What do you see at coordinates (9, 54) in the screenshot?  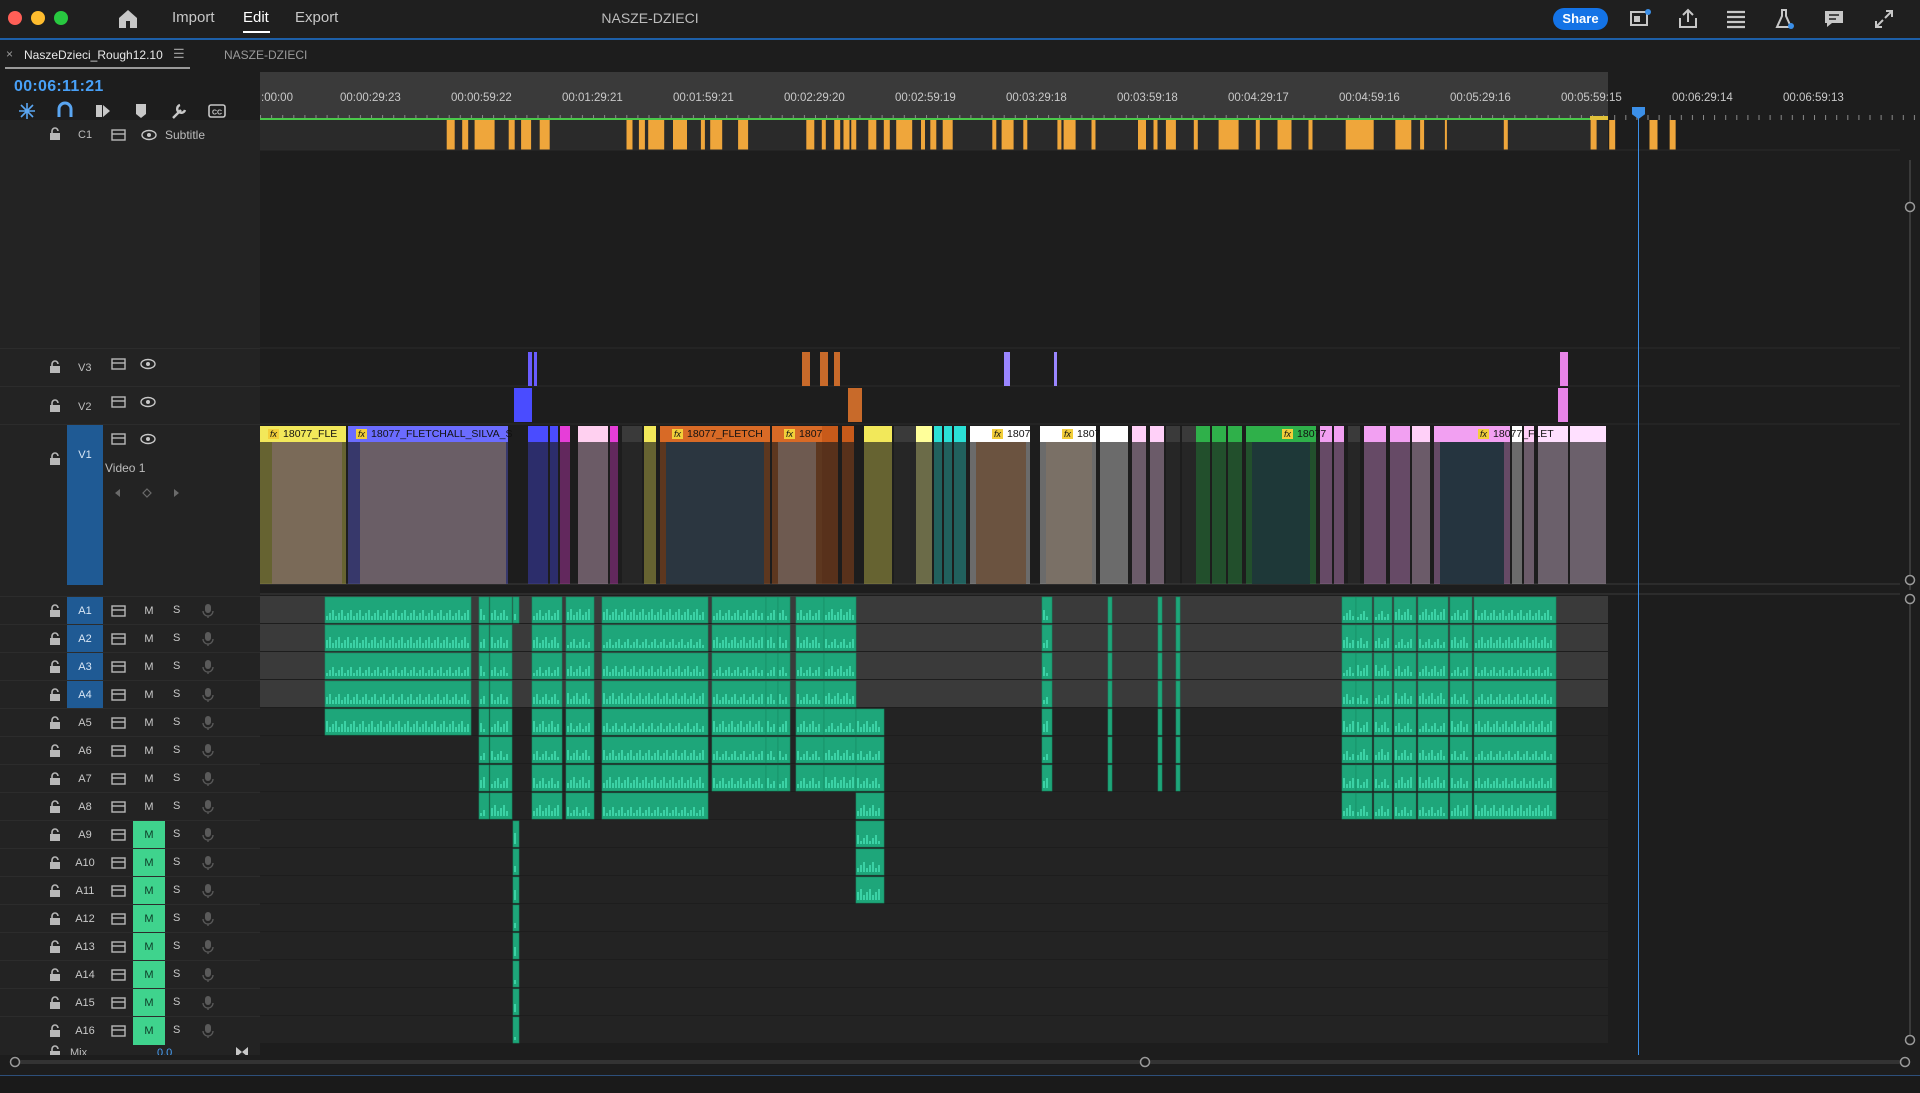 I see `tab-close-icon: ×` at bounding box center [9, 54].